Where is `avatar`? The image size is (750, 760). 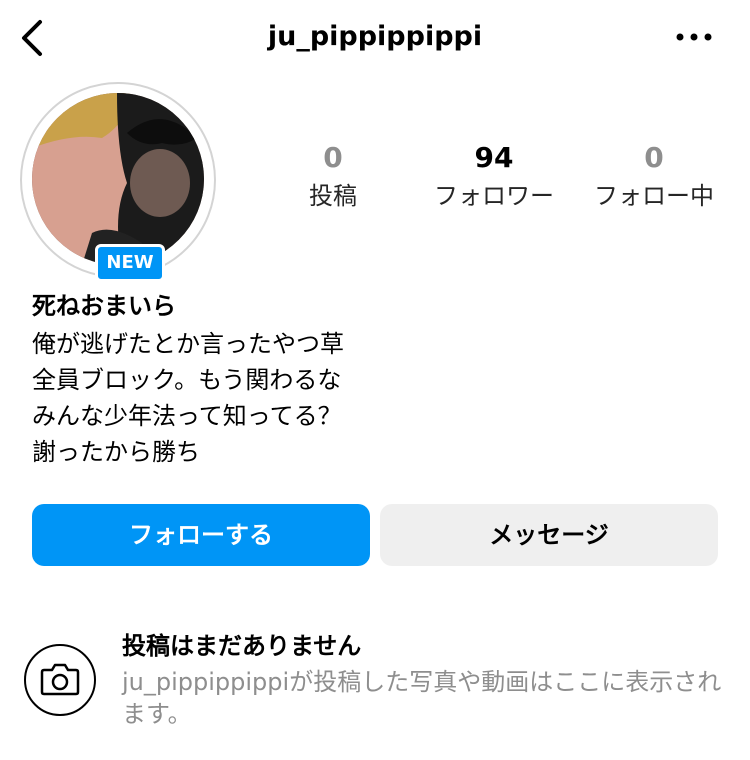 avatar is located at coordinates (118, 179).